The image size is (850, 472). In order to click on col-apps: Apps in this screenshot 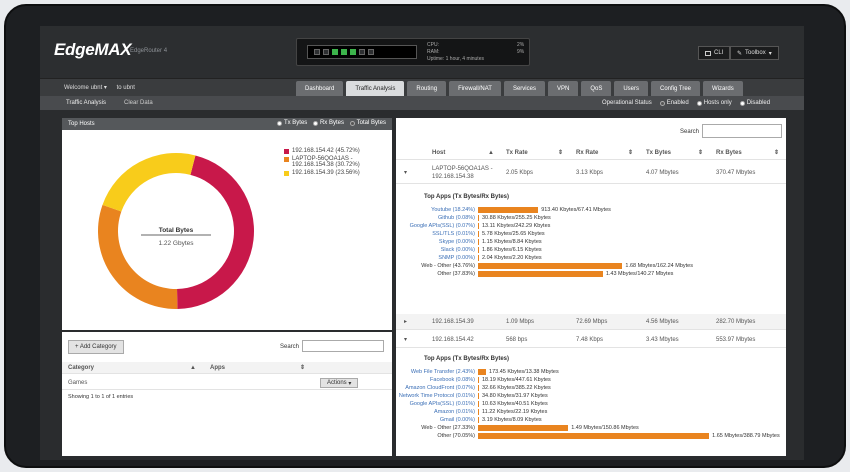, I will do `click(217, 367)`.